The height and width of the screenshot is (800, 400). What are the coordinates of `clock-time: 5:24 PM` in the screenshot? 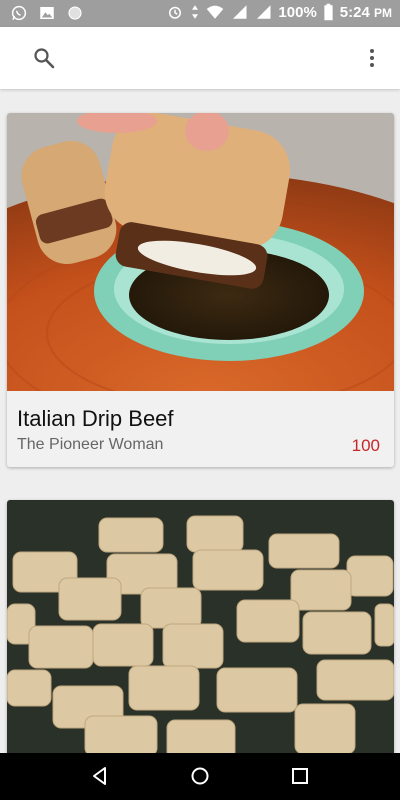 It's located at (365, 12).